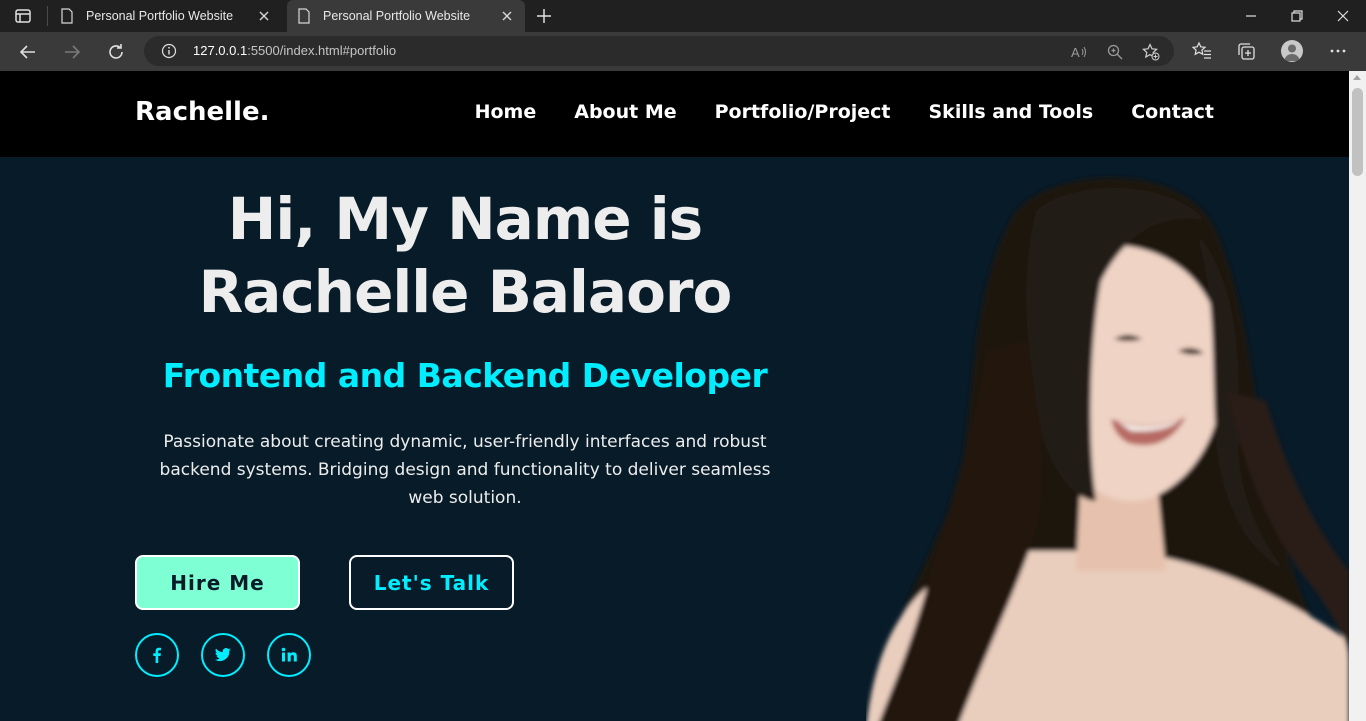 This screenshot has height=721, width=1366. What do you see at coordinates (544, 16) in the screenshot?
I see `new-tab-icon` at bounding box center [544, 16].